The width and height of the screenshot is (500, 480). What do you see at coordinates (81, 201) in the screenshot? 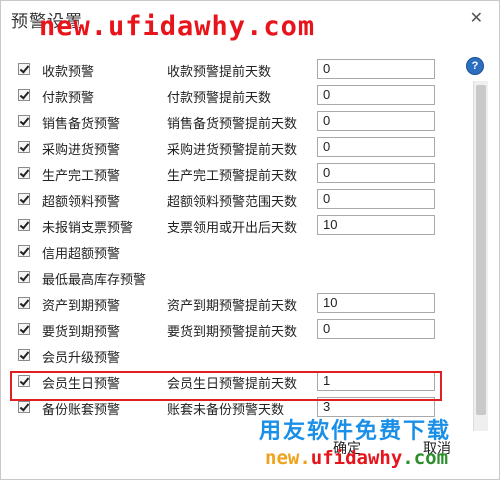
I see `alert-label: 超额领料预警` at bounding box center [81, 201].